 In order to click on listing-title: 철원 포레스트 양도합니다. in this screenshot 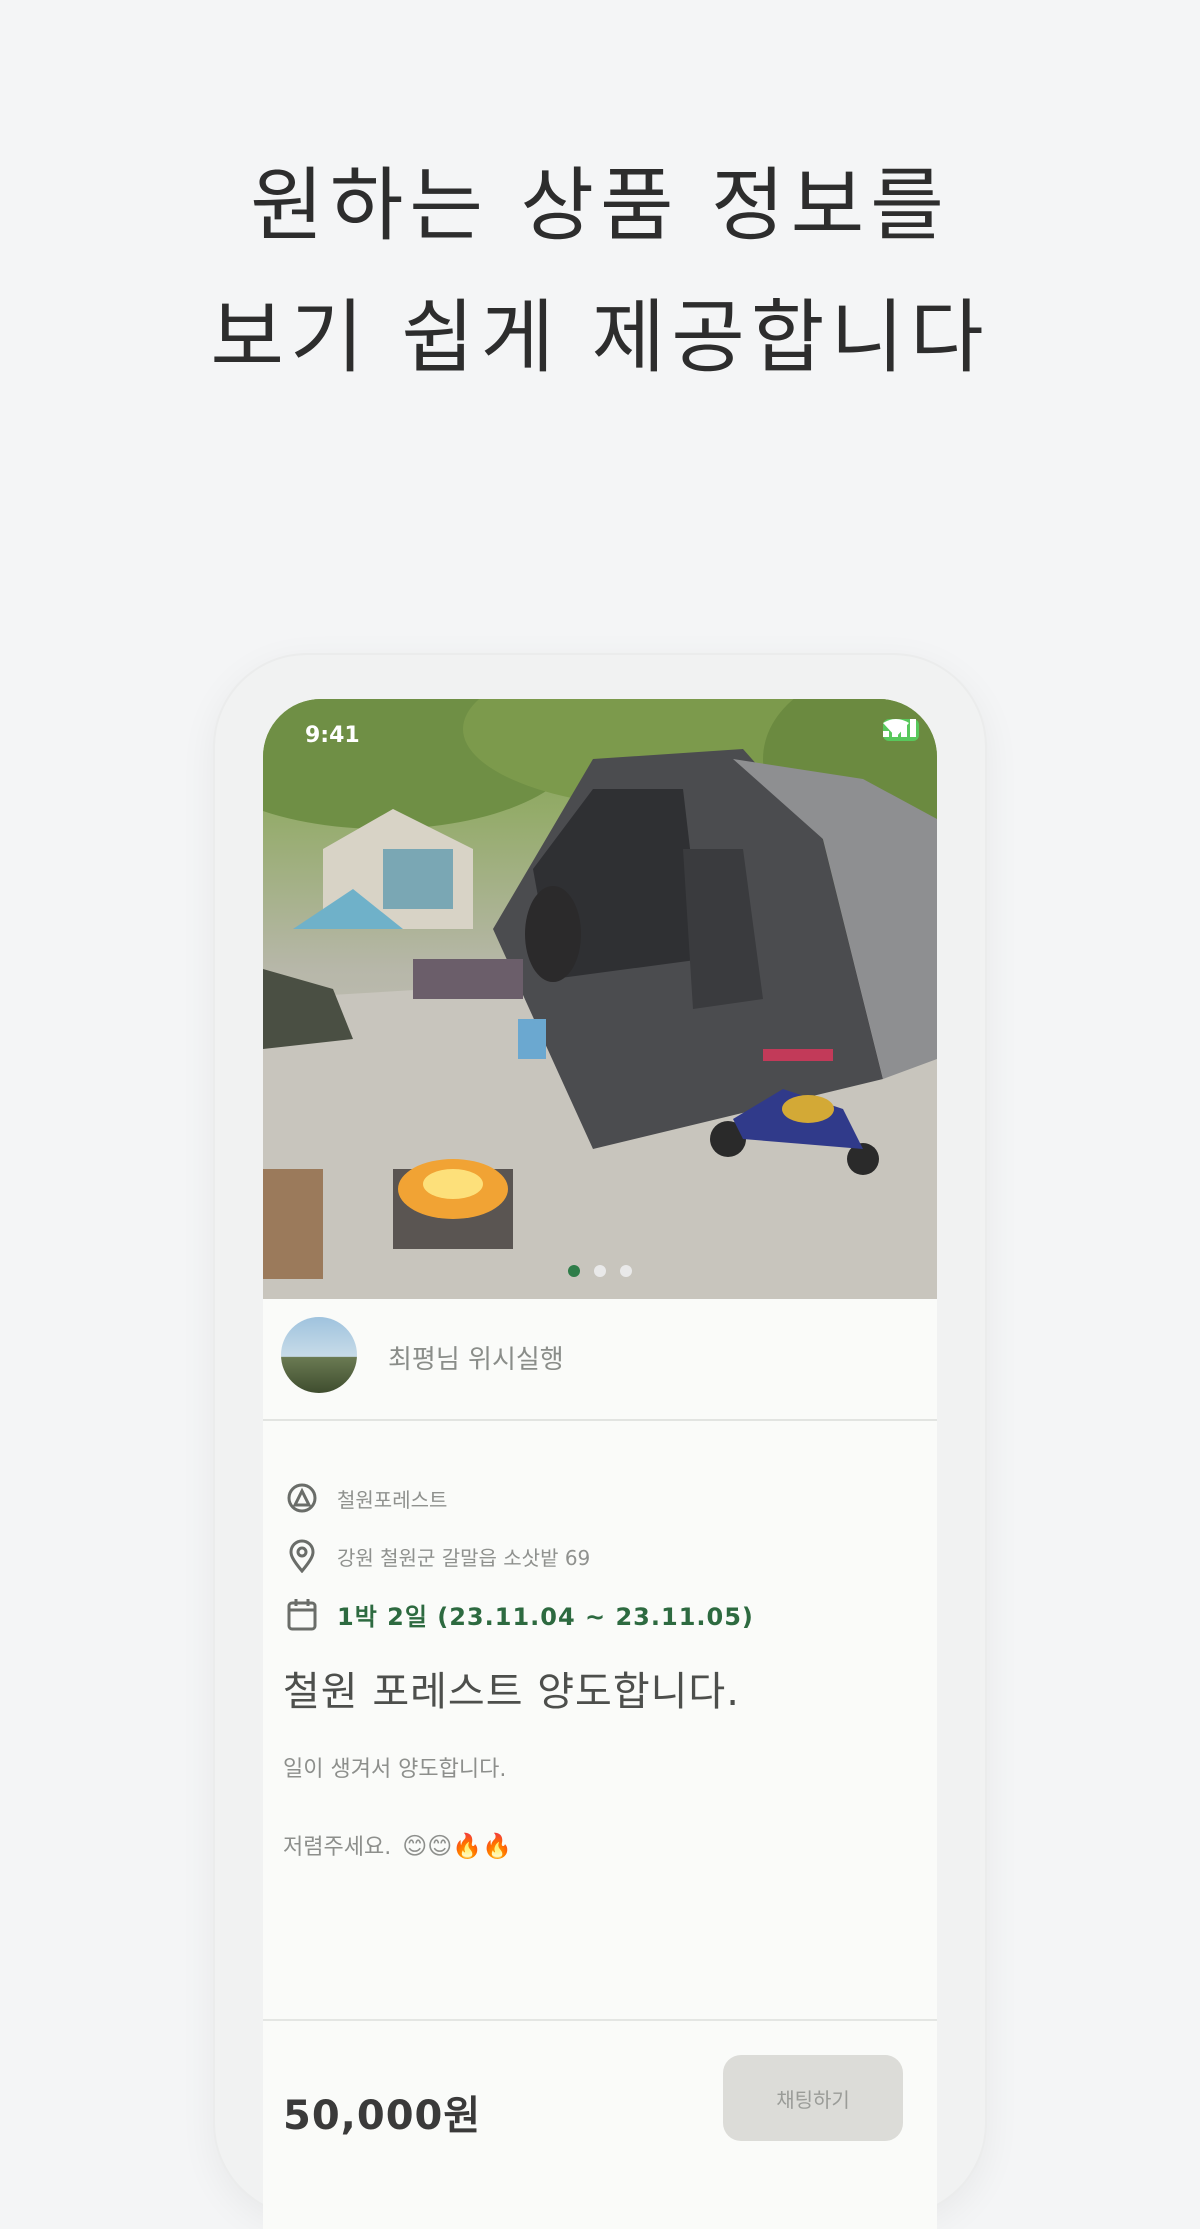, I will do `click(511, 1692)`.